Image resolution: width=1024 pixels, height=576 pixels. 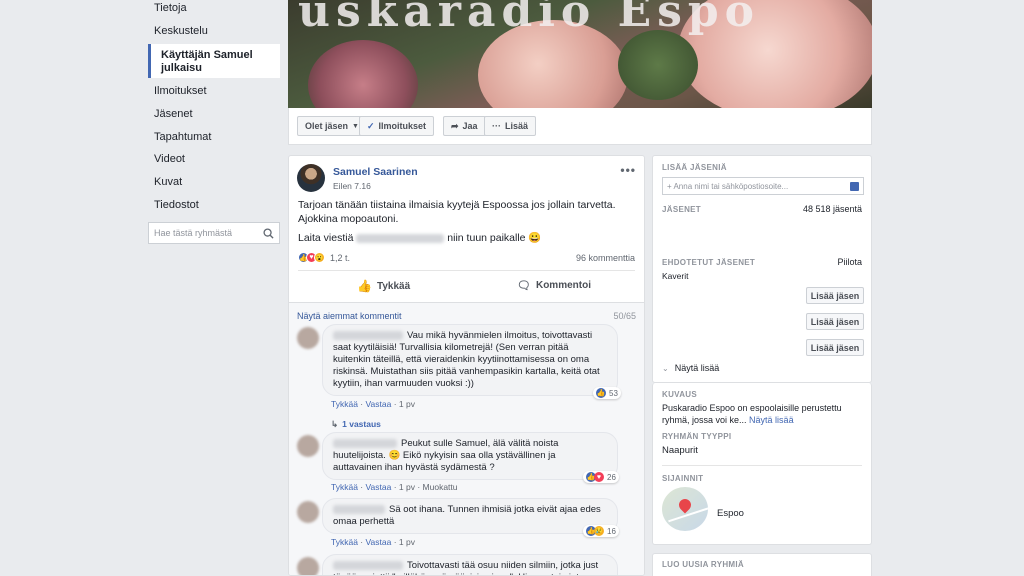 I want to click on cover-flower, so click(x=363, y=74).